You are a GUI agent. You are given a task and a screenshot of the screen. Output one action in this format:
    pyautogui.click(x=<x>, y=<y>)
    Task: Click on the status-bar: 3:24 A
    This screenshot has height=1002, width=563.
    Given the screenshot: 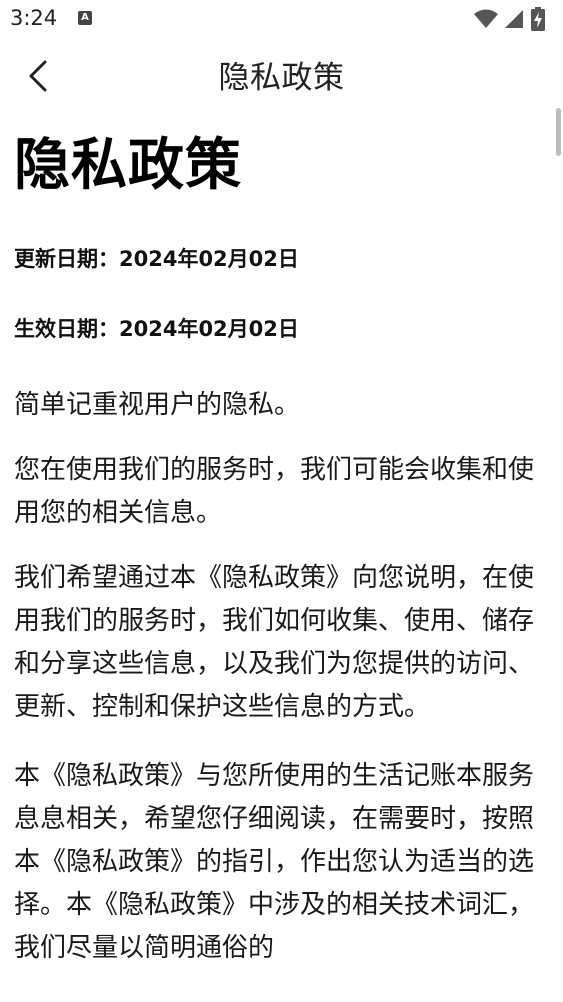 What is the action you would take?
    pyautogui.click(x=281, y=19)
    